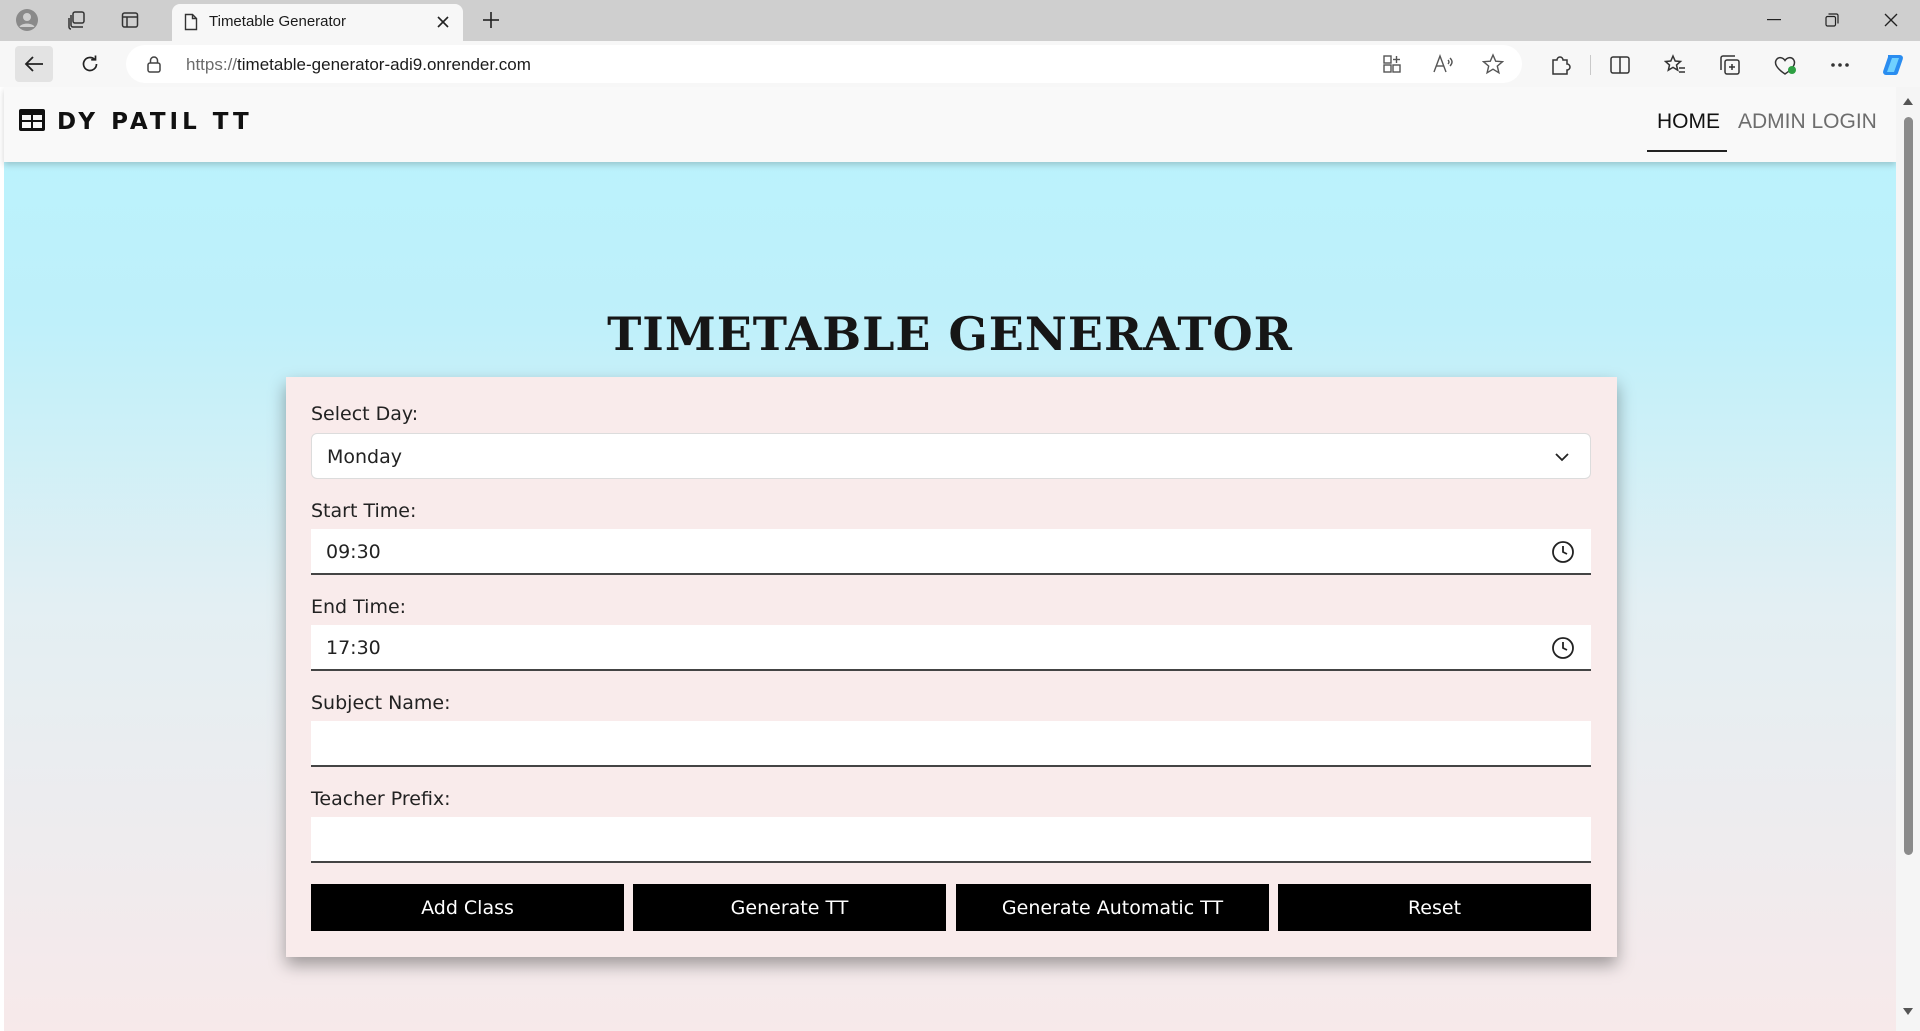 Image resolution: width=1920 pixels, height=1031 pixels. Describe the element at coordinates (950, 334) in the screenshot. I see `page-title: TIMETABLE GENERATOR` at that location.